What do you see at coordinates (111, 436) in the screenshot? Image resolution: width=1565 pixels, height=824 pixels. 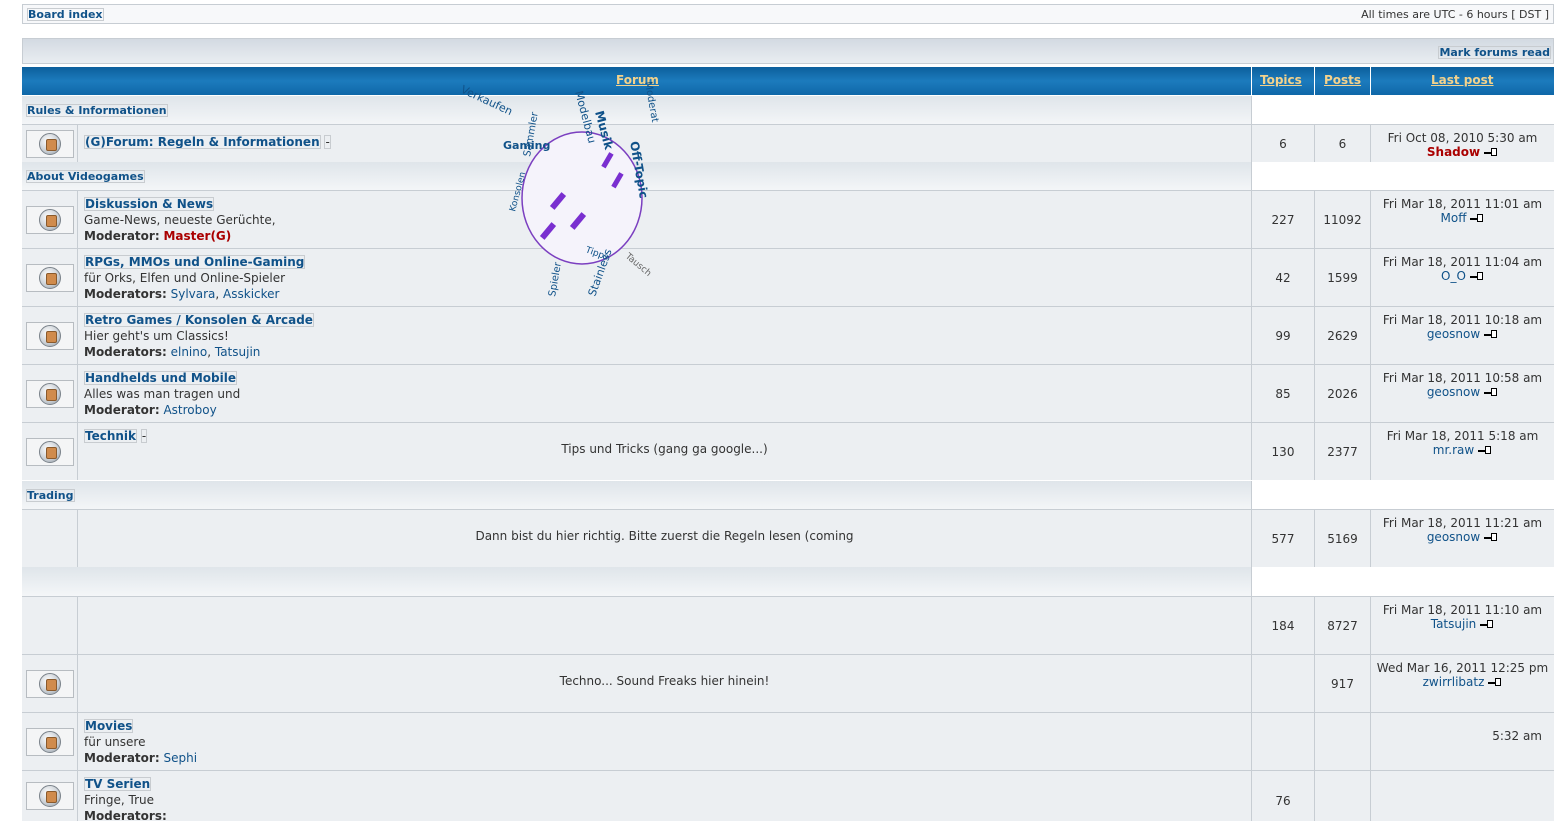 I see `forum-title-link: Technik` at bounding box center [111, 436].